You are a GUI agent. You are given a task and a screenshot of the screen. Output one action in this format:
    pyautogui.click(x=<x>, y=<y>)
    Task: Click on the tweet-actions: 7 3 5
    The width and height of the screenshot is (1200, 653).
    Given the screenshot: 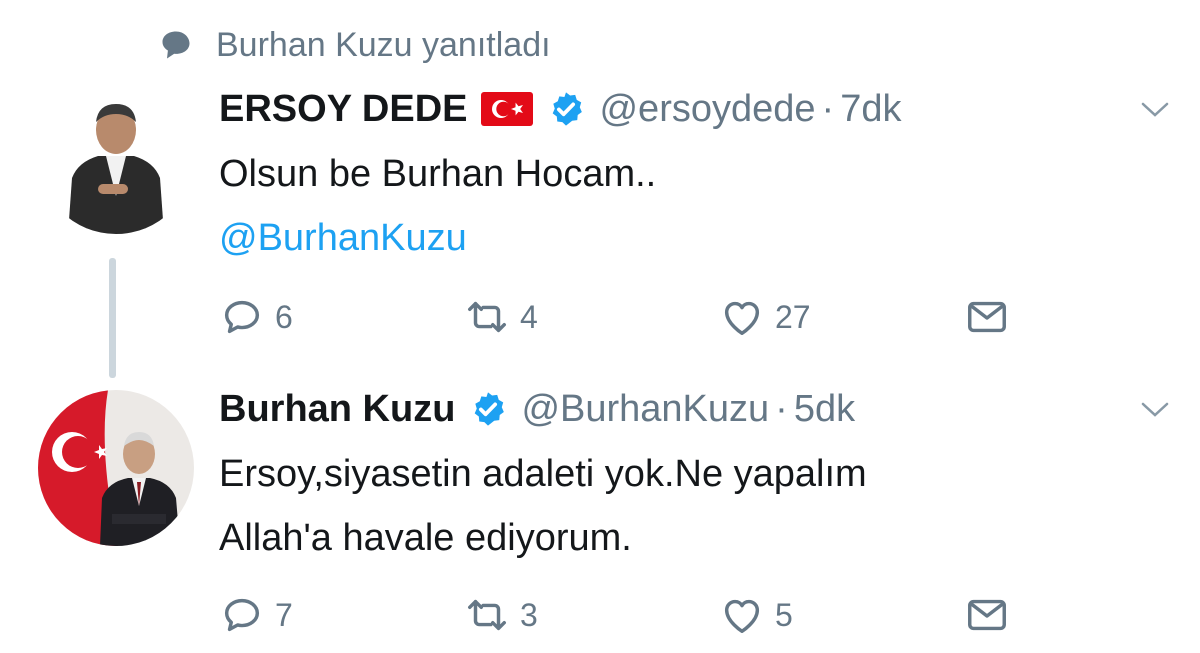 What is the action you would take?
    pyautogui.click(x=629, y=615)
    